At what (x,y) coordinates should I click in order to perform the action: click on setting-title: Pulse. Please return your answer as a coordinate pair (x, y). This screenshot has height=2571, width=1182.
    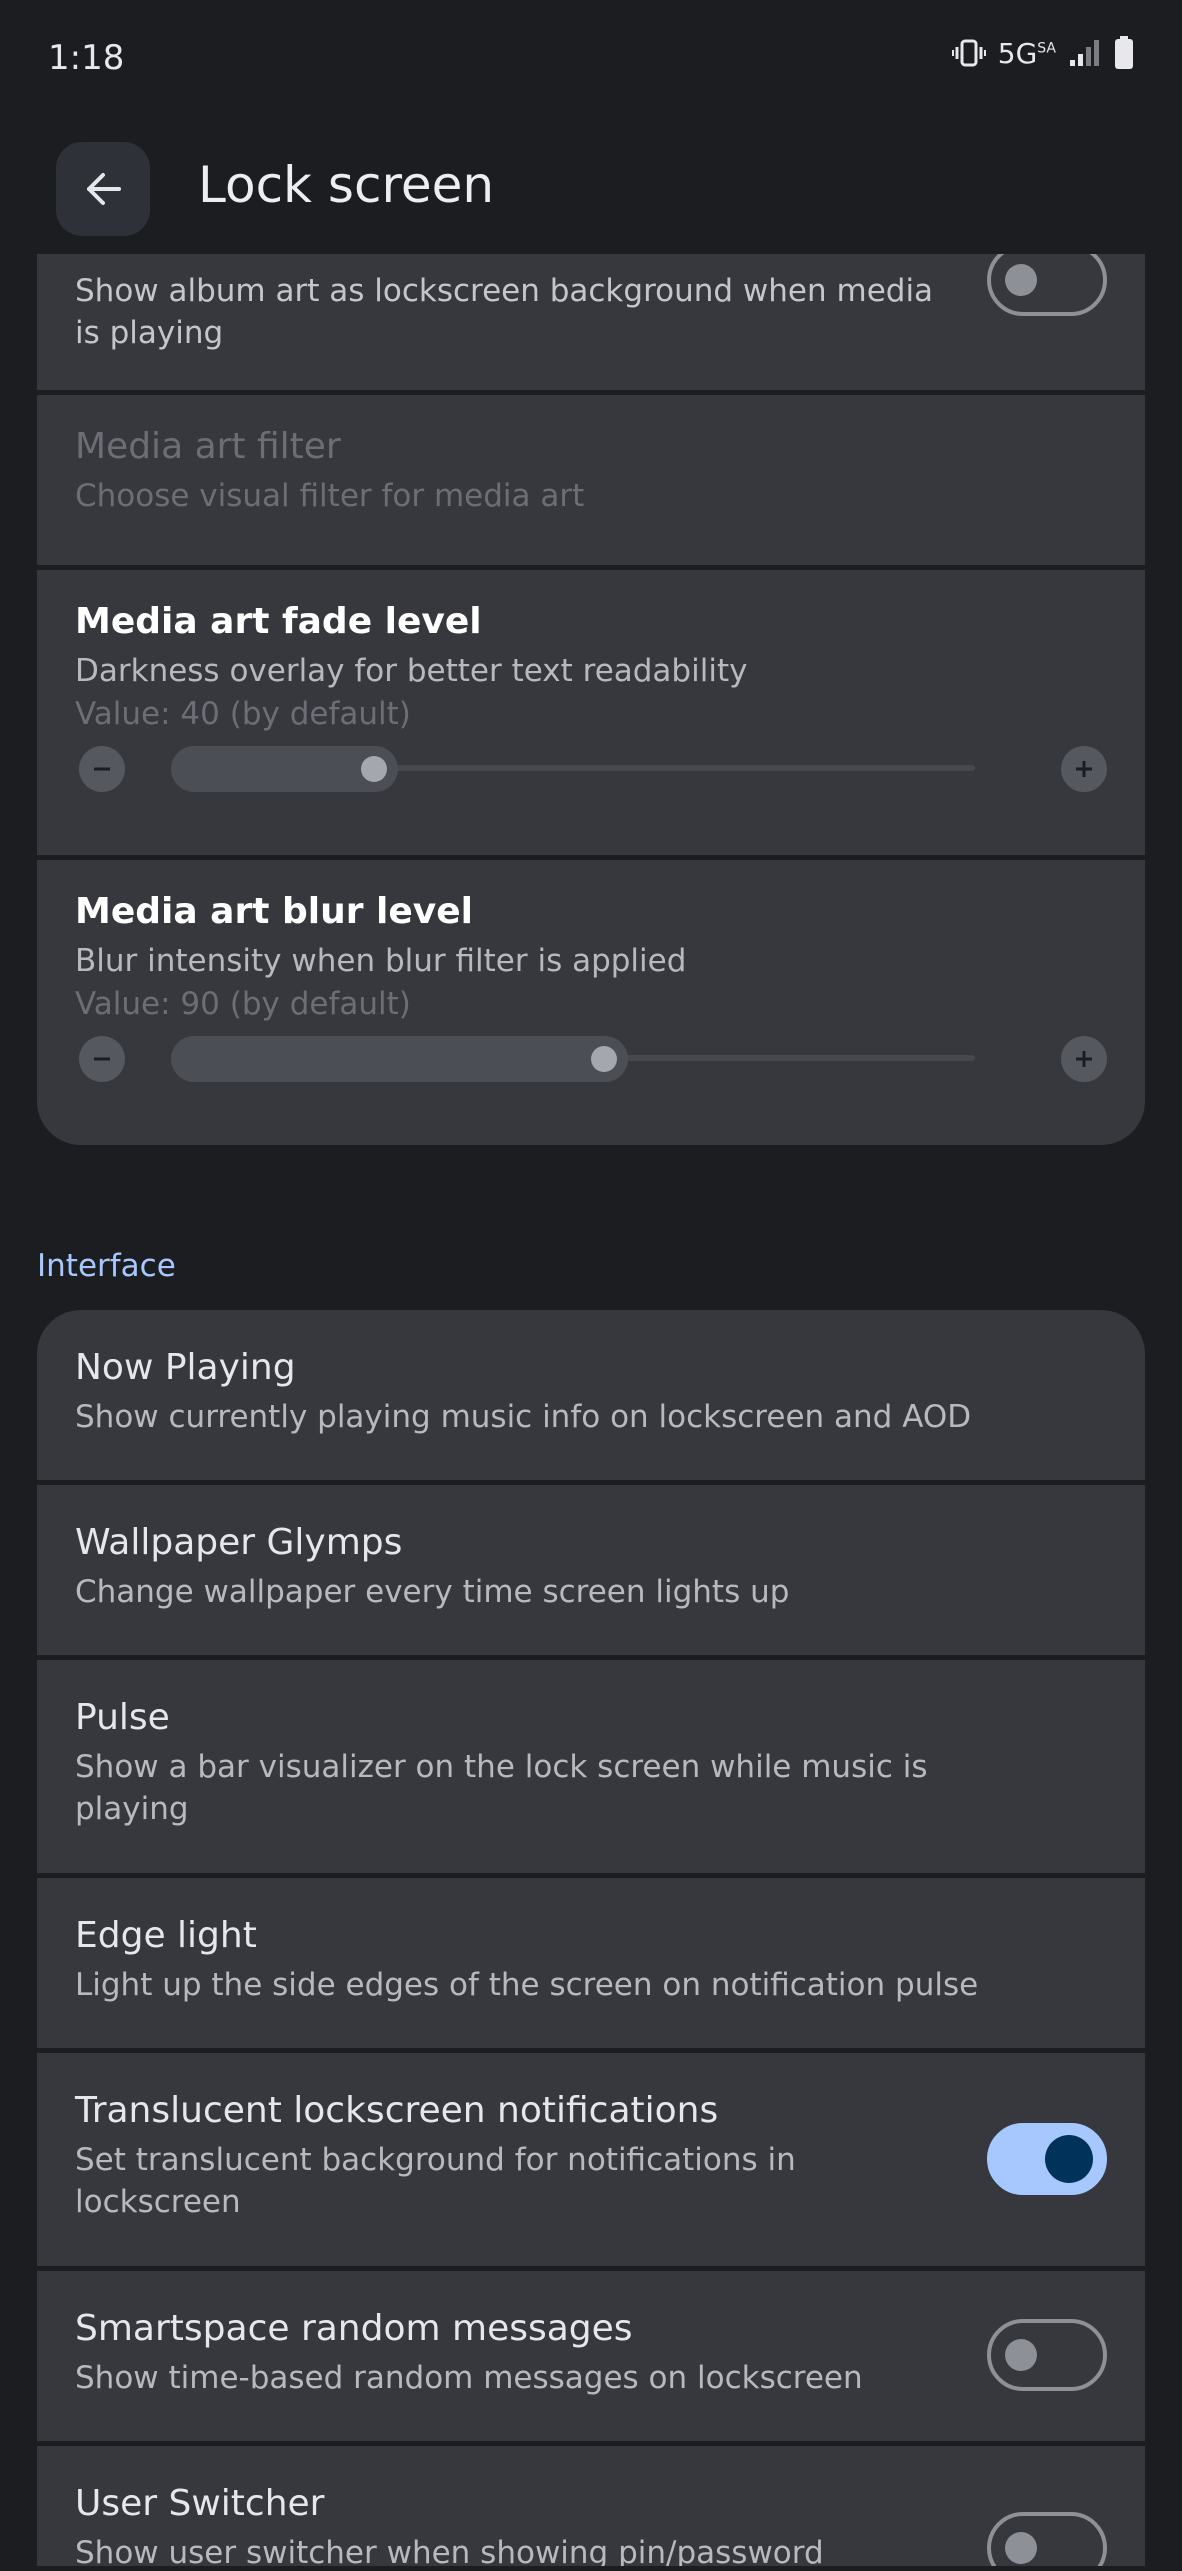
    Looking at the image, I should click on (122, 1717).